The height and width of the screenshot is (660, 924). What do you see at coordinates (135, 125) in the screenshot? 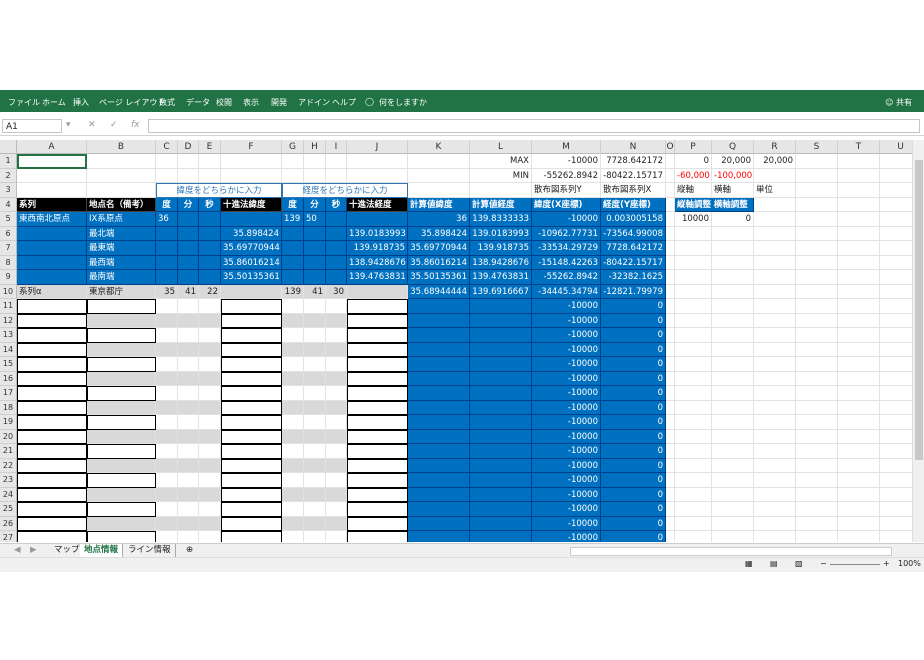
I see `function-icon: fx` at bounding box center [135, 125].